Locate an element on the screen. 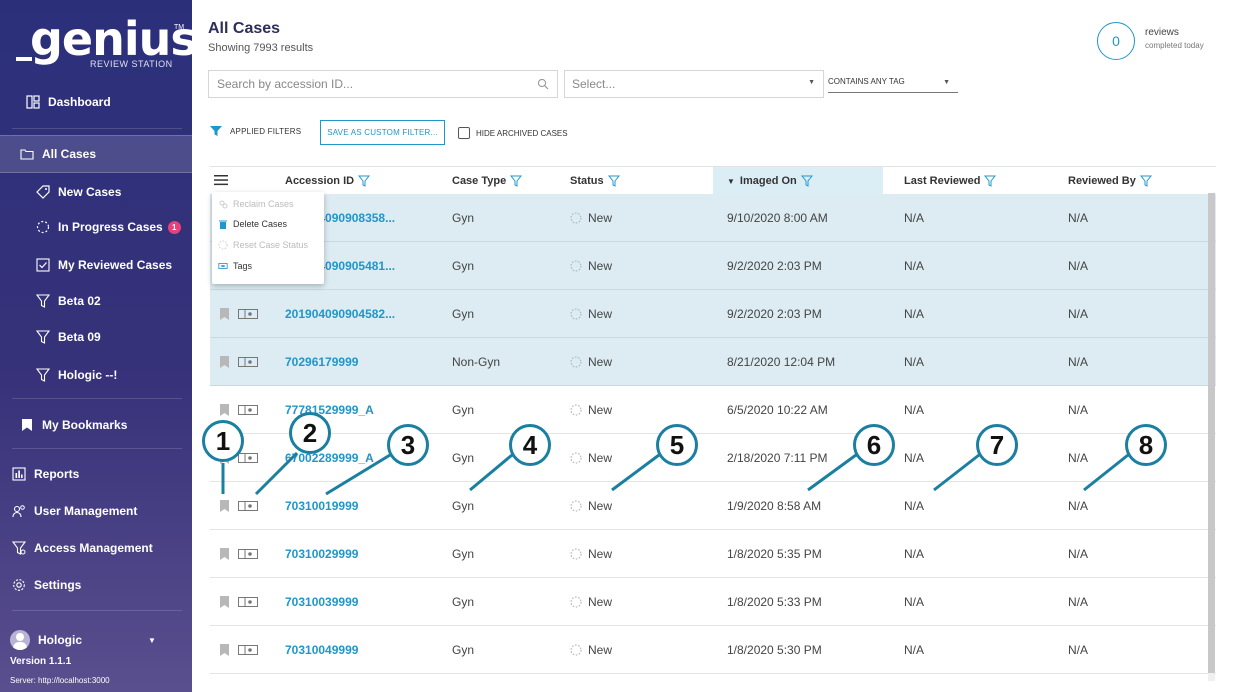 This screenshot has height=692, width=1233. nav-filter-beta02: Beta 02 is located at coordinates (96, 301).